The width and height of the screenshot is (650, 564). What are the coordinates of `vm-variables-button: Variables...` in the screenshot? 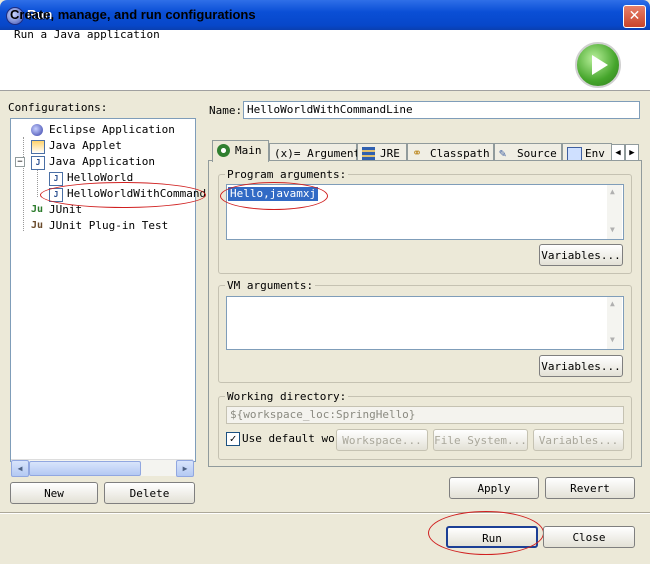 It's located at (581, 366).